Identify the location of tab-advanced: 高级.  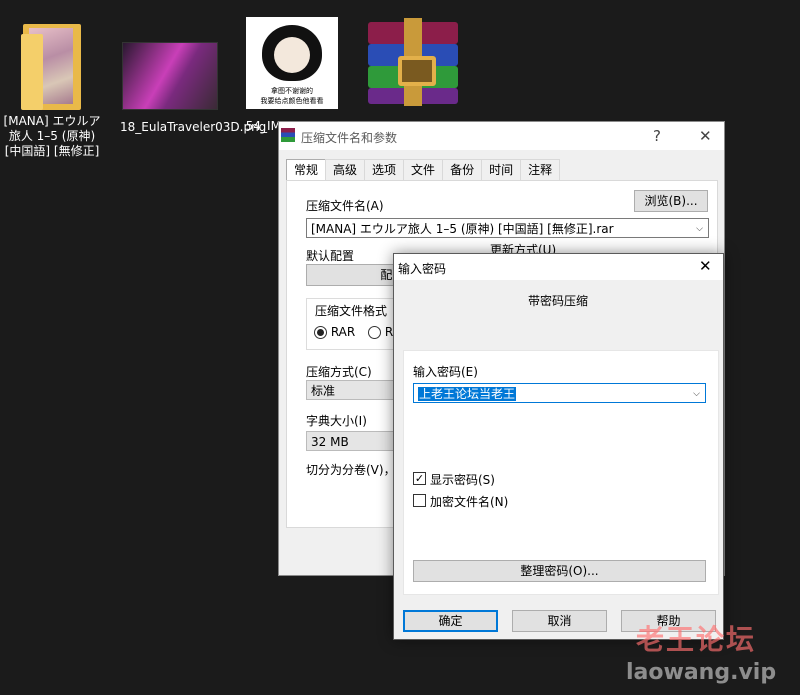
(345, 170).